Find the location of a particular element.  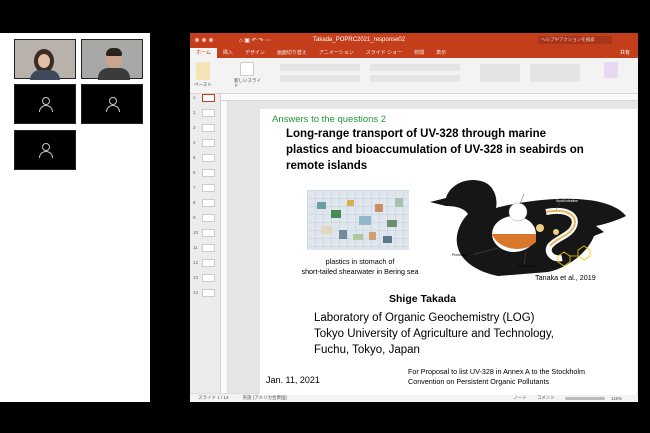

window-controls is located at coordinates (204, 40).